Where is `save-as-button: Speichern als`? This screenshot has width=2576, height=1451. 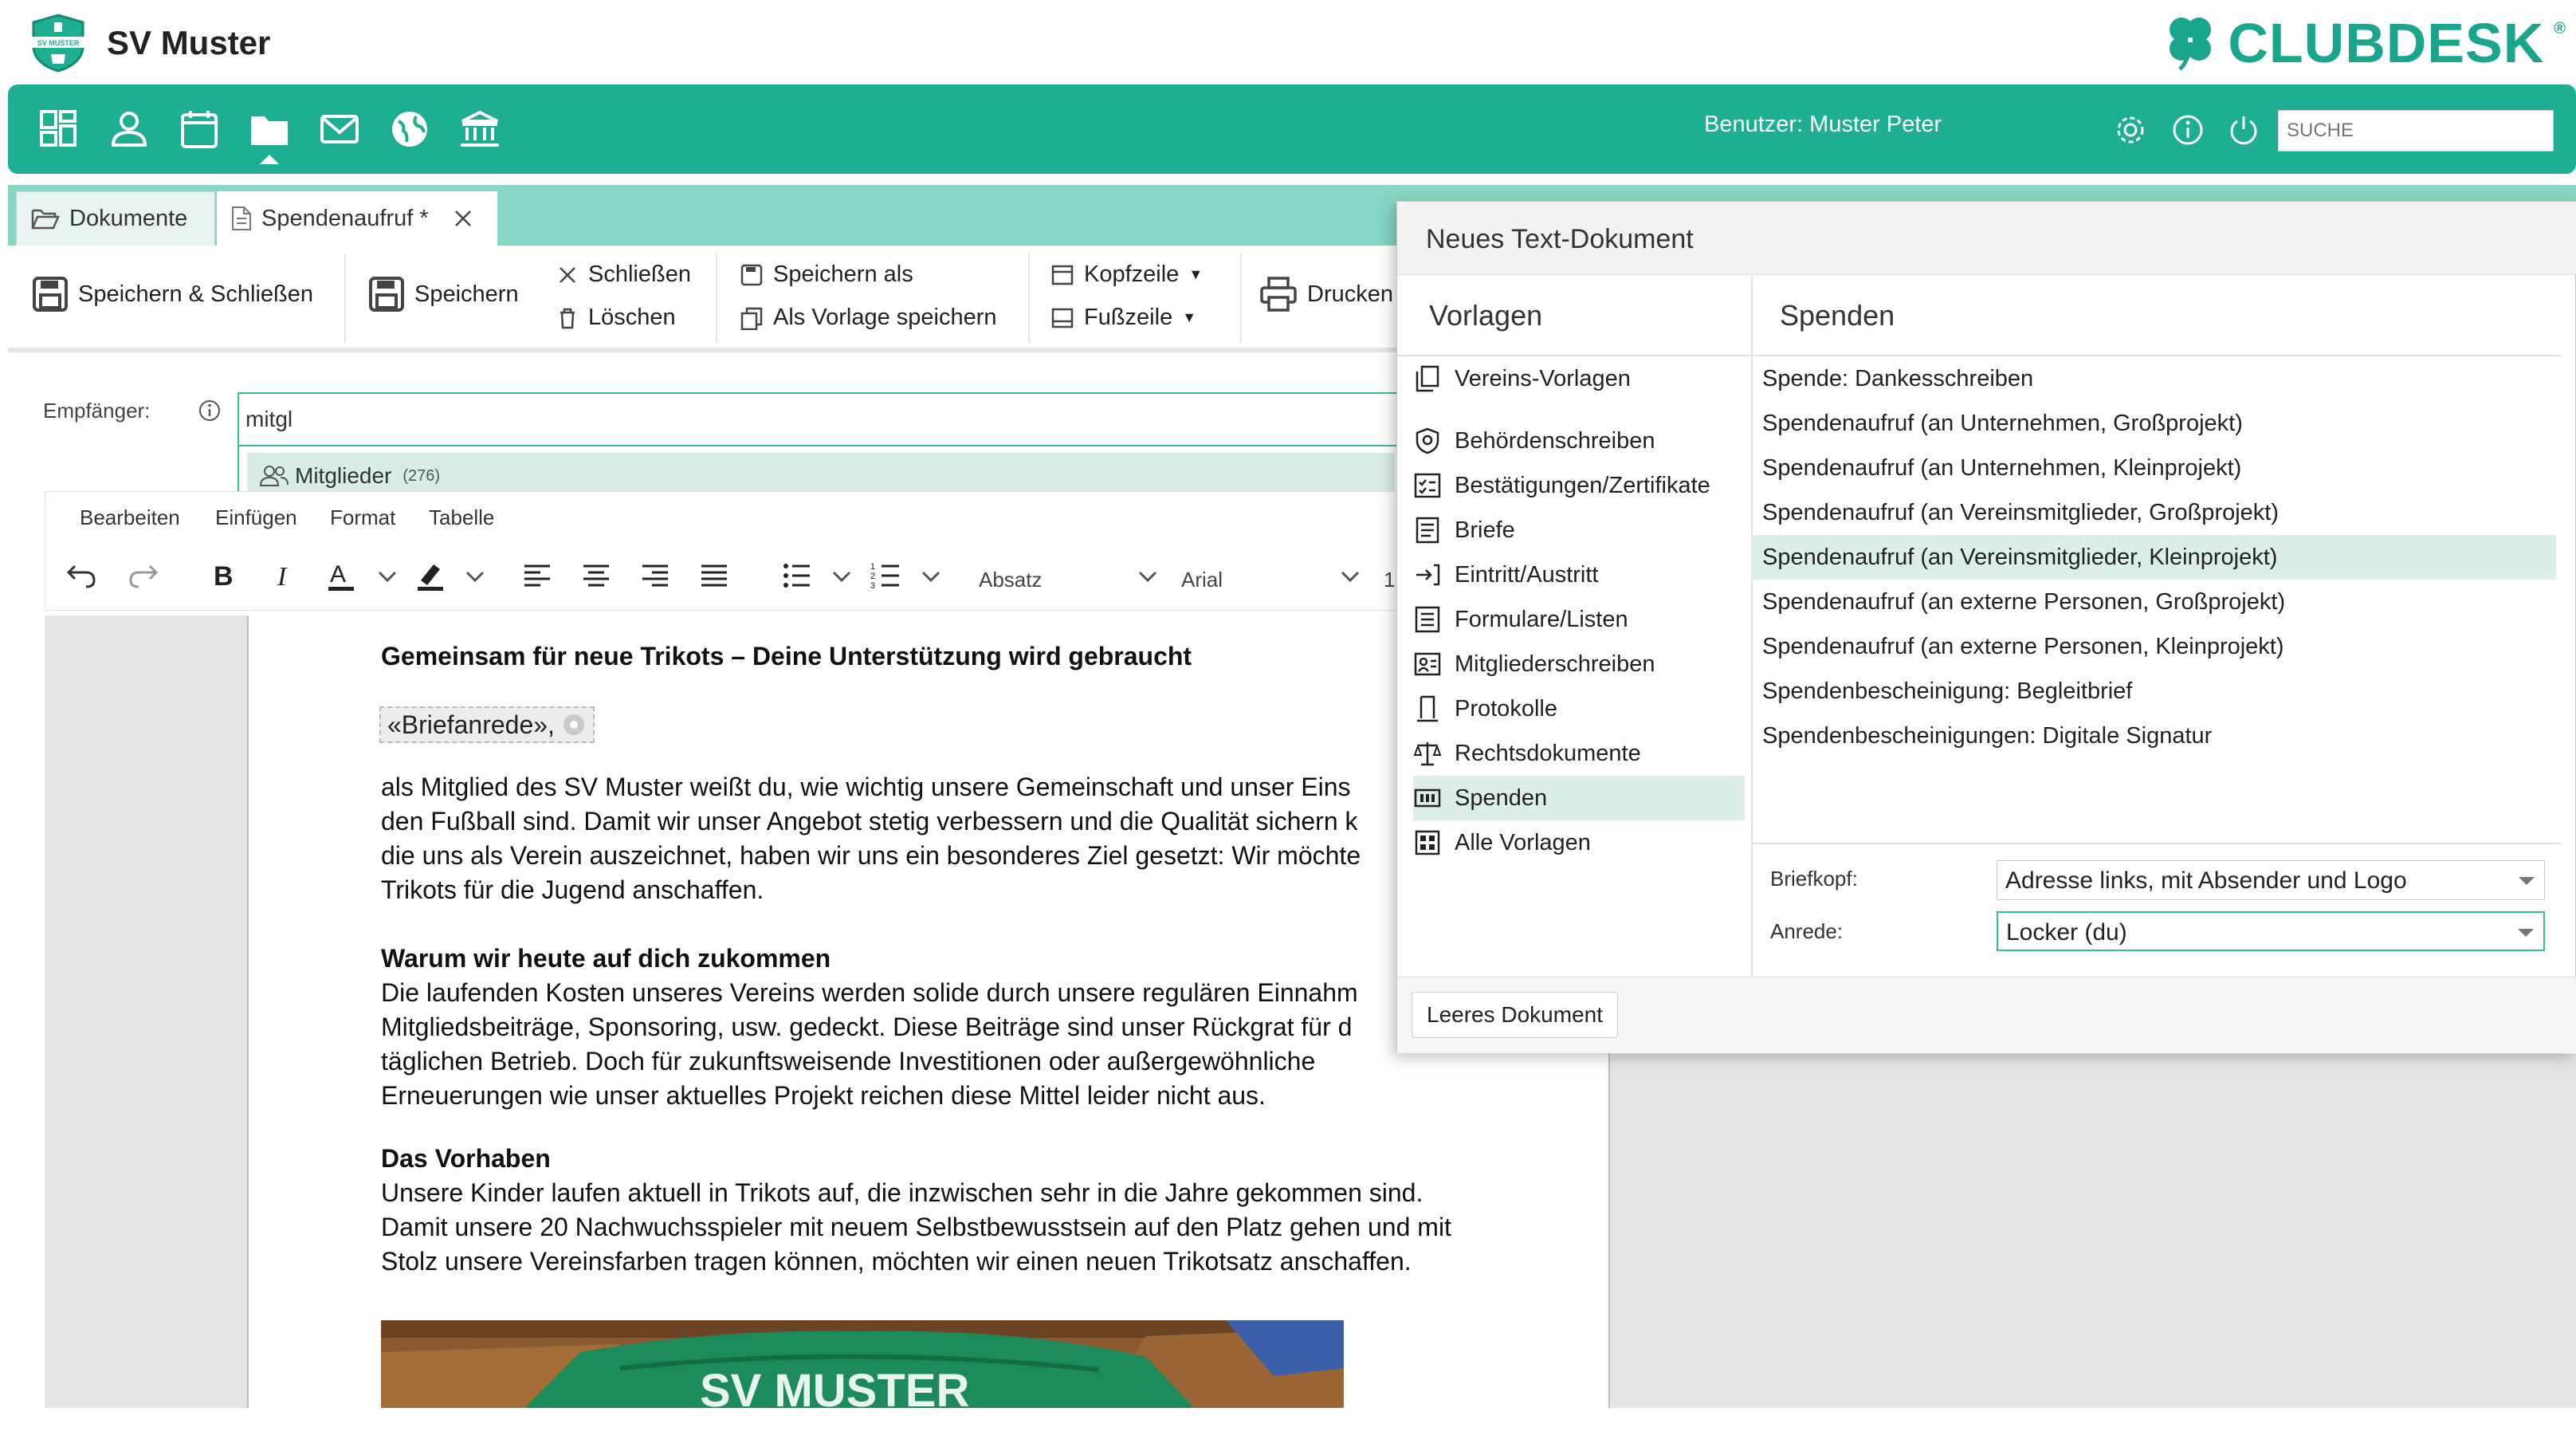 save-as-button: Speichern als is located at coordinates (826, 274).